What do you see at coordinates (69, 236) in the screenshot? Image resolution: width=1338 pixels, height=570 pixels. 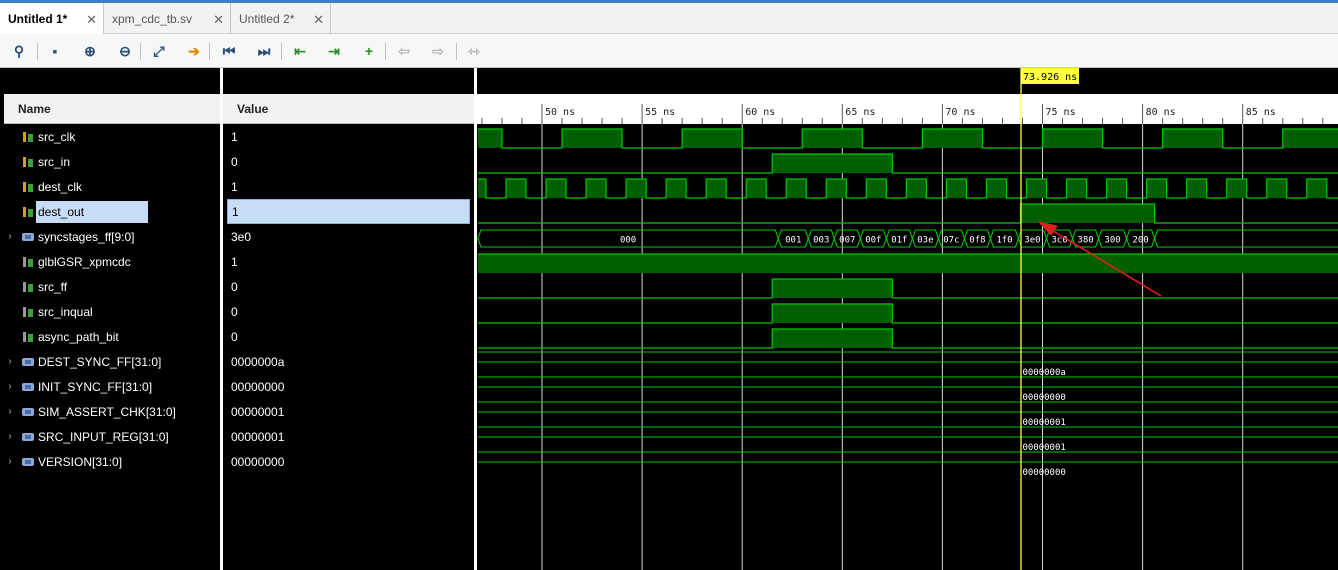 I see `signal-row: › syncstages_ff[9:0]` at bounding box center [69, 236].